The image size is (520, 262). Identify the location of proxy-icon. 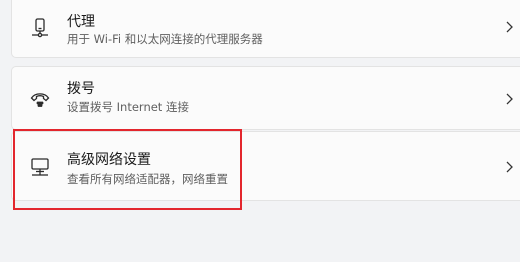
(40, 28).